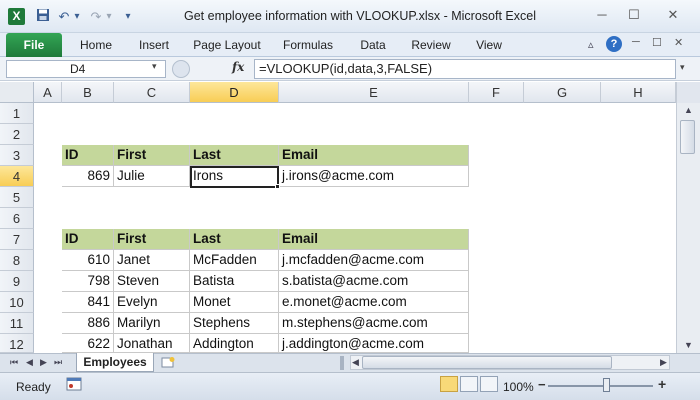  I want to click on lookup-header-last: Last, so click(234, 155).